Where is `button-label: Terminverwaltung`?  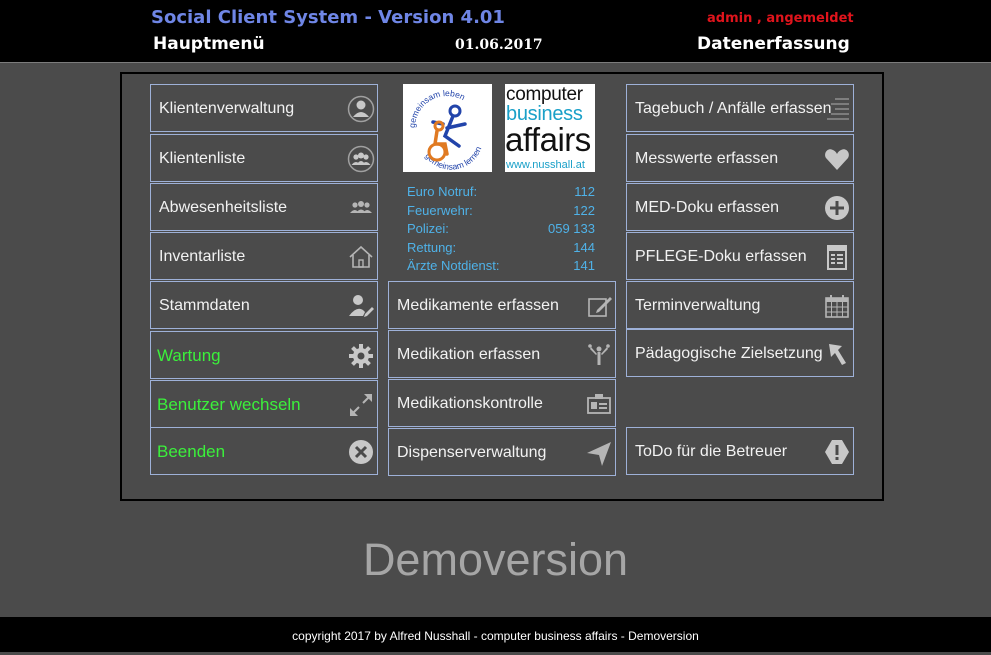 button-label: Terminverwaltung is located at coordinates (698, 305).